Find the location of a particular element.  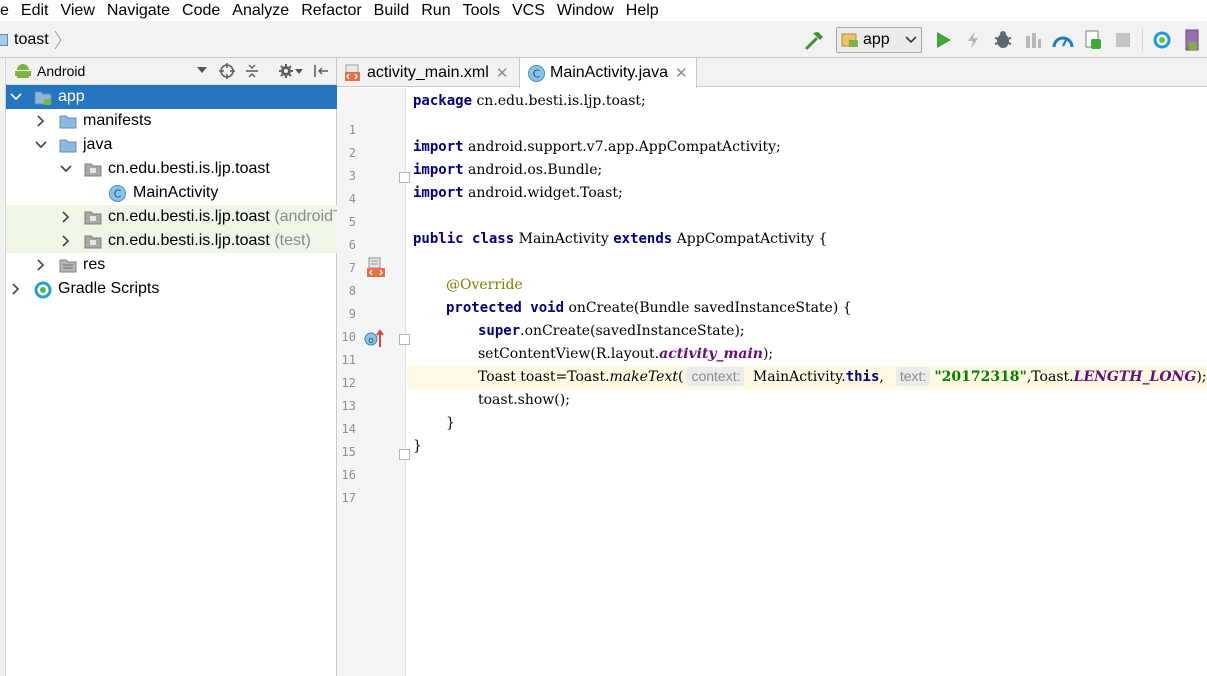

related-xml-file-icon is located at coordinates (376, 268).